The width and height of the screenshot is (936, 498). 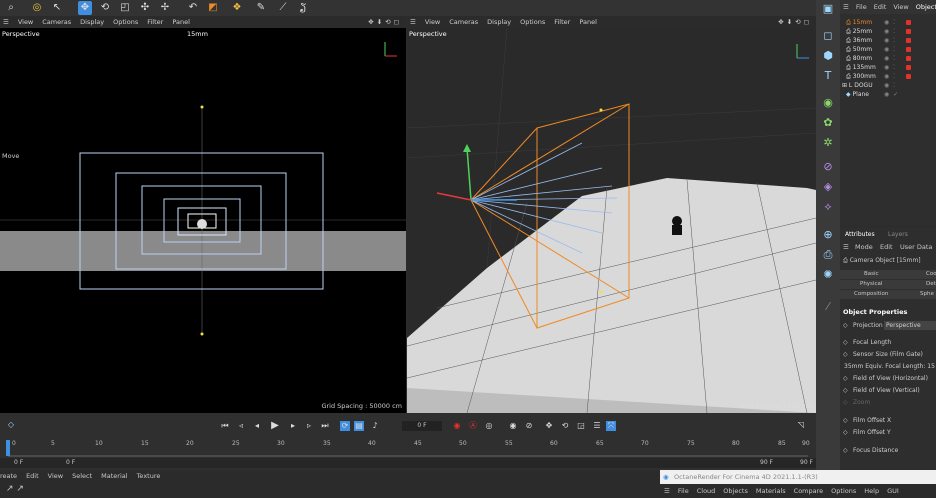 I want to click on twist-icon: ⟡, so click(x=828, y=207).